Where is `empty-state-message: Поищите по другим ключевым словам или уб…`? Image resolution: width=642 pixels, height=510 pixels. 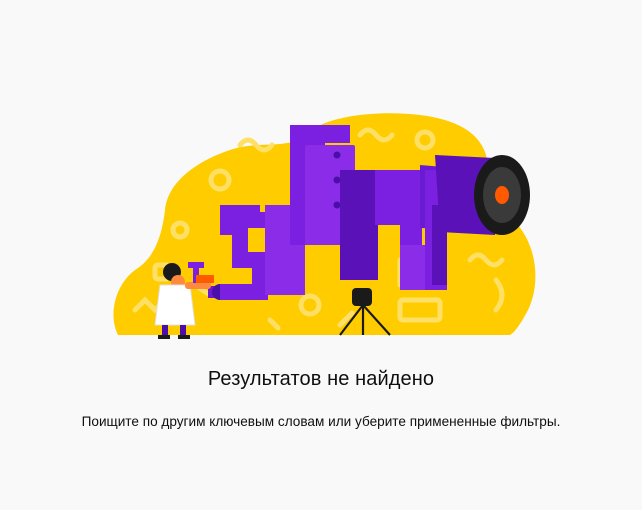
empty-state-message: Поищите по другим ключевым словам или уб… is located at coordinates (321, 421).